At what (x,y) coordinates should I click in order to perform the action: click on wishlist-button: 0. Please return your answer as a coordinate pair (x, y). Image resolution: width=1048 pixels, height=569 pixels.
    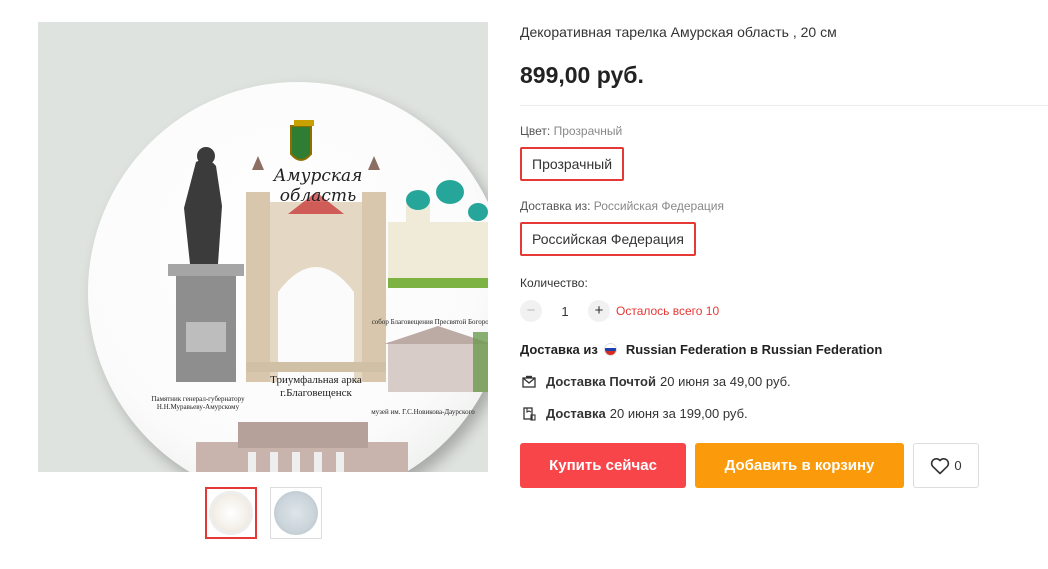
    Looking at the image, I should click on (946, 465).